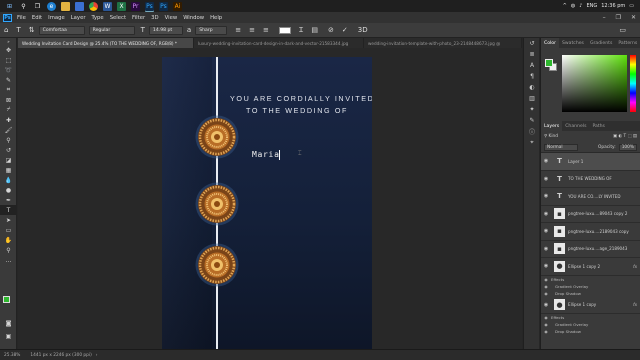  I want to click on effect-row: ◉ Gradient Overlay, so click(590, 286).